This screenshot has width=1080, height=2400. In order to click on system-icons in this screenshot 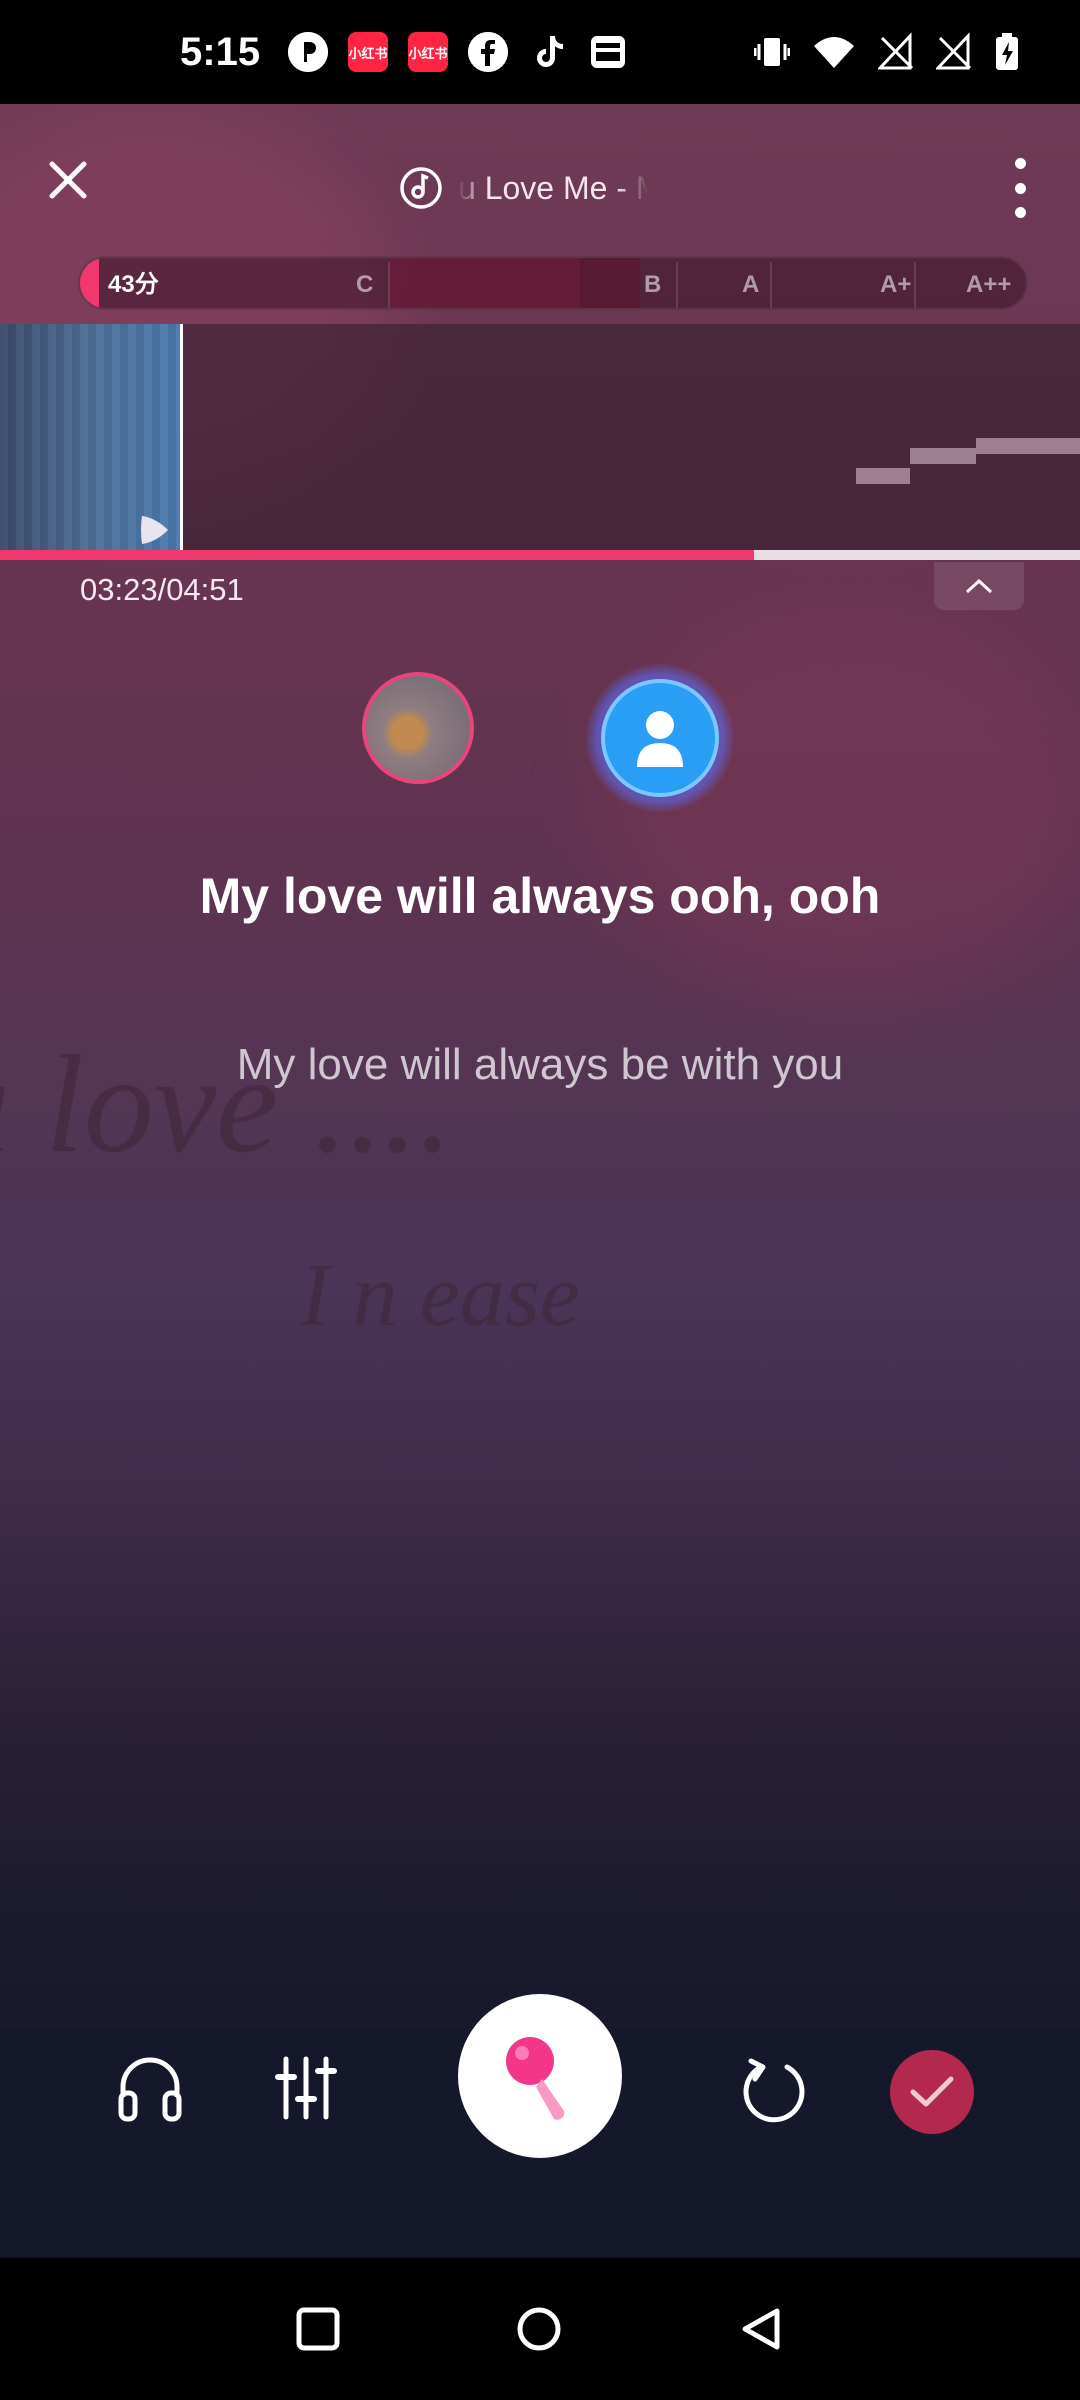, I will do `click(887, 52)`.